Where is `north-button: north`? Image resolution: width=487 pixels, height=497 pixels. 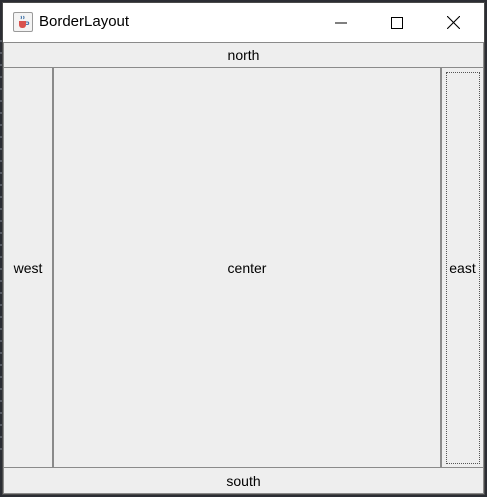
north-button: north is located at coordinates (243, 55).